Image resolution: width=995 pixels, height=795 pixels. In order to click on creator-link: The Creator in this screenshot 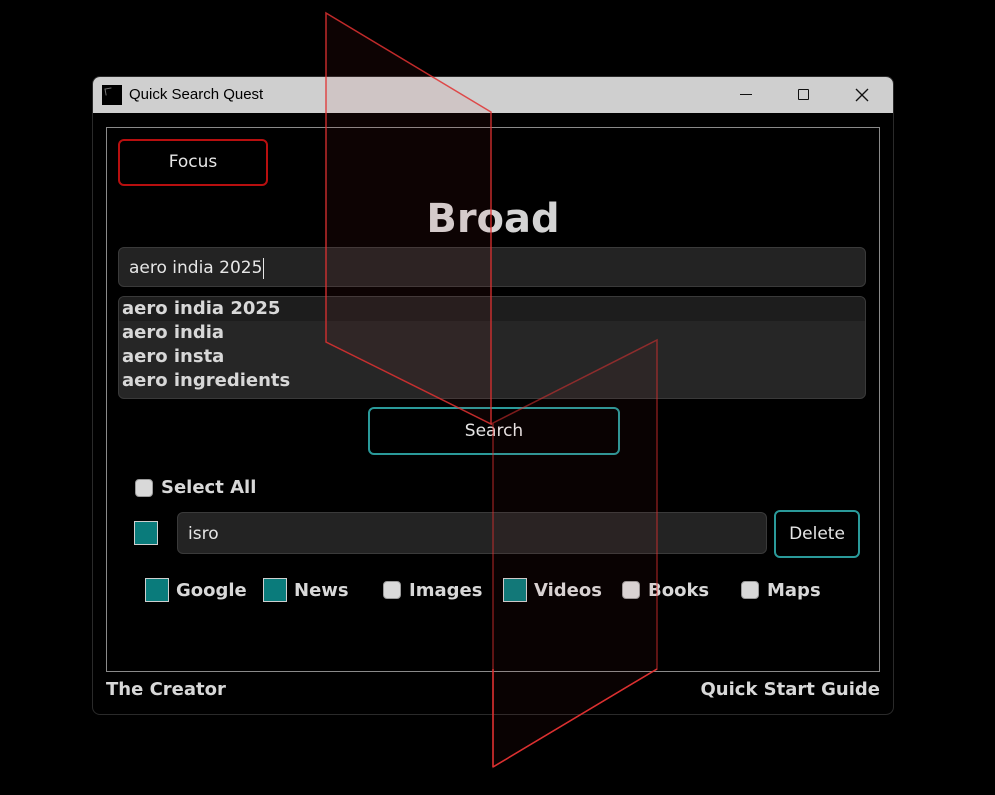, I will do `click(166, 690)`.